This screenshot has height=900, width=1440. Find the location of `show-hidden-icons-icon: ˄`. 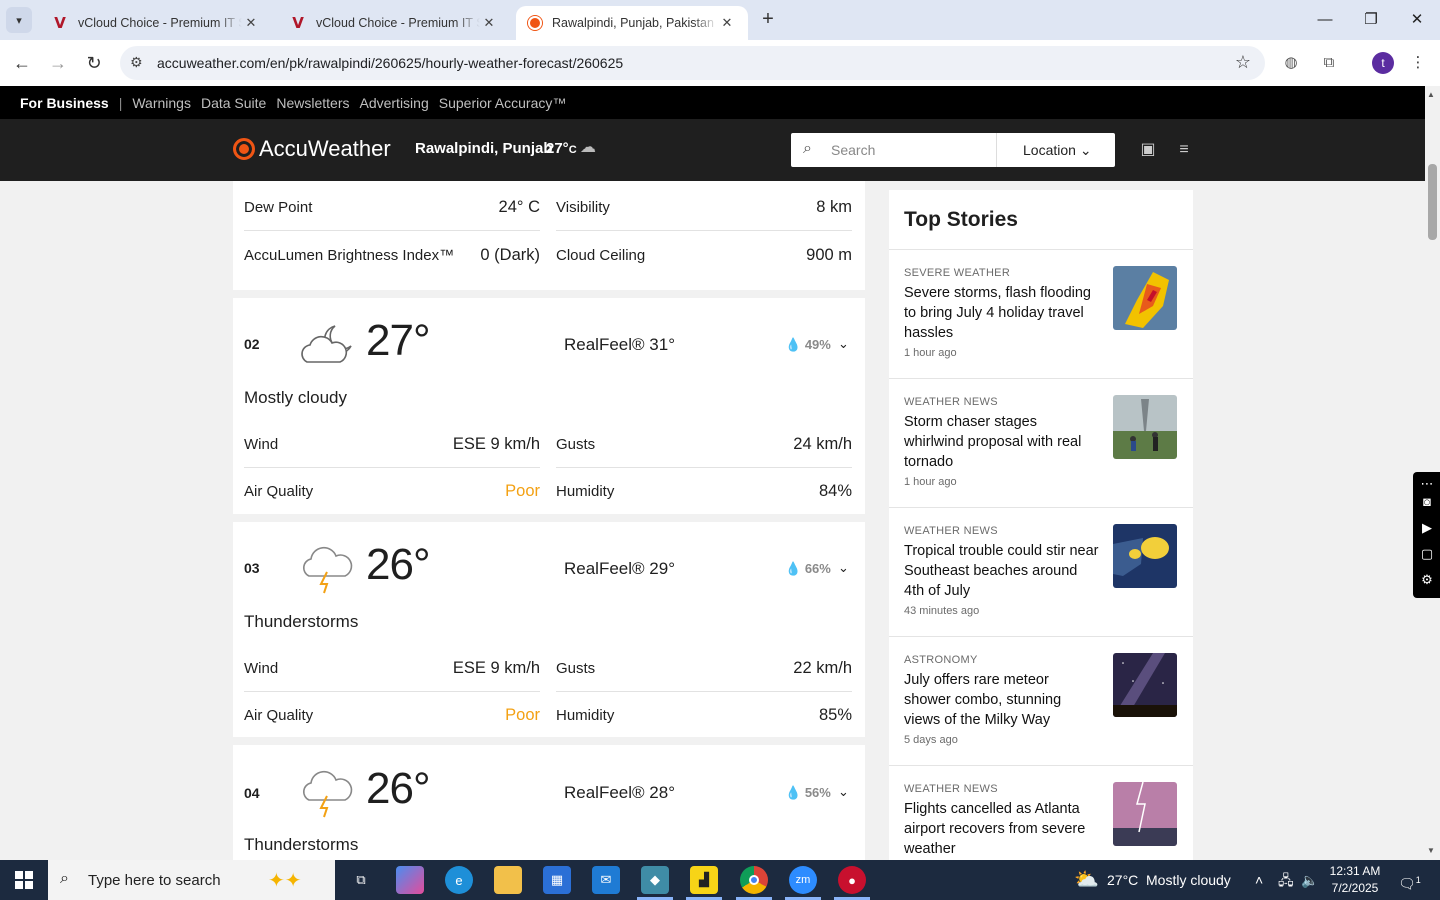

show-hidden-icons-icon: ˄ is located at coordinates (1259, 880).